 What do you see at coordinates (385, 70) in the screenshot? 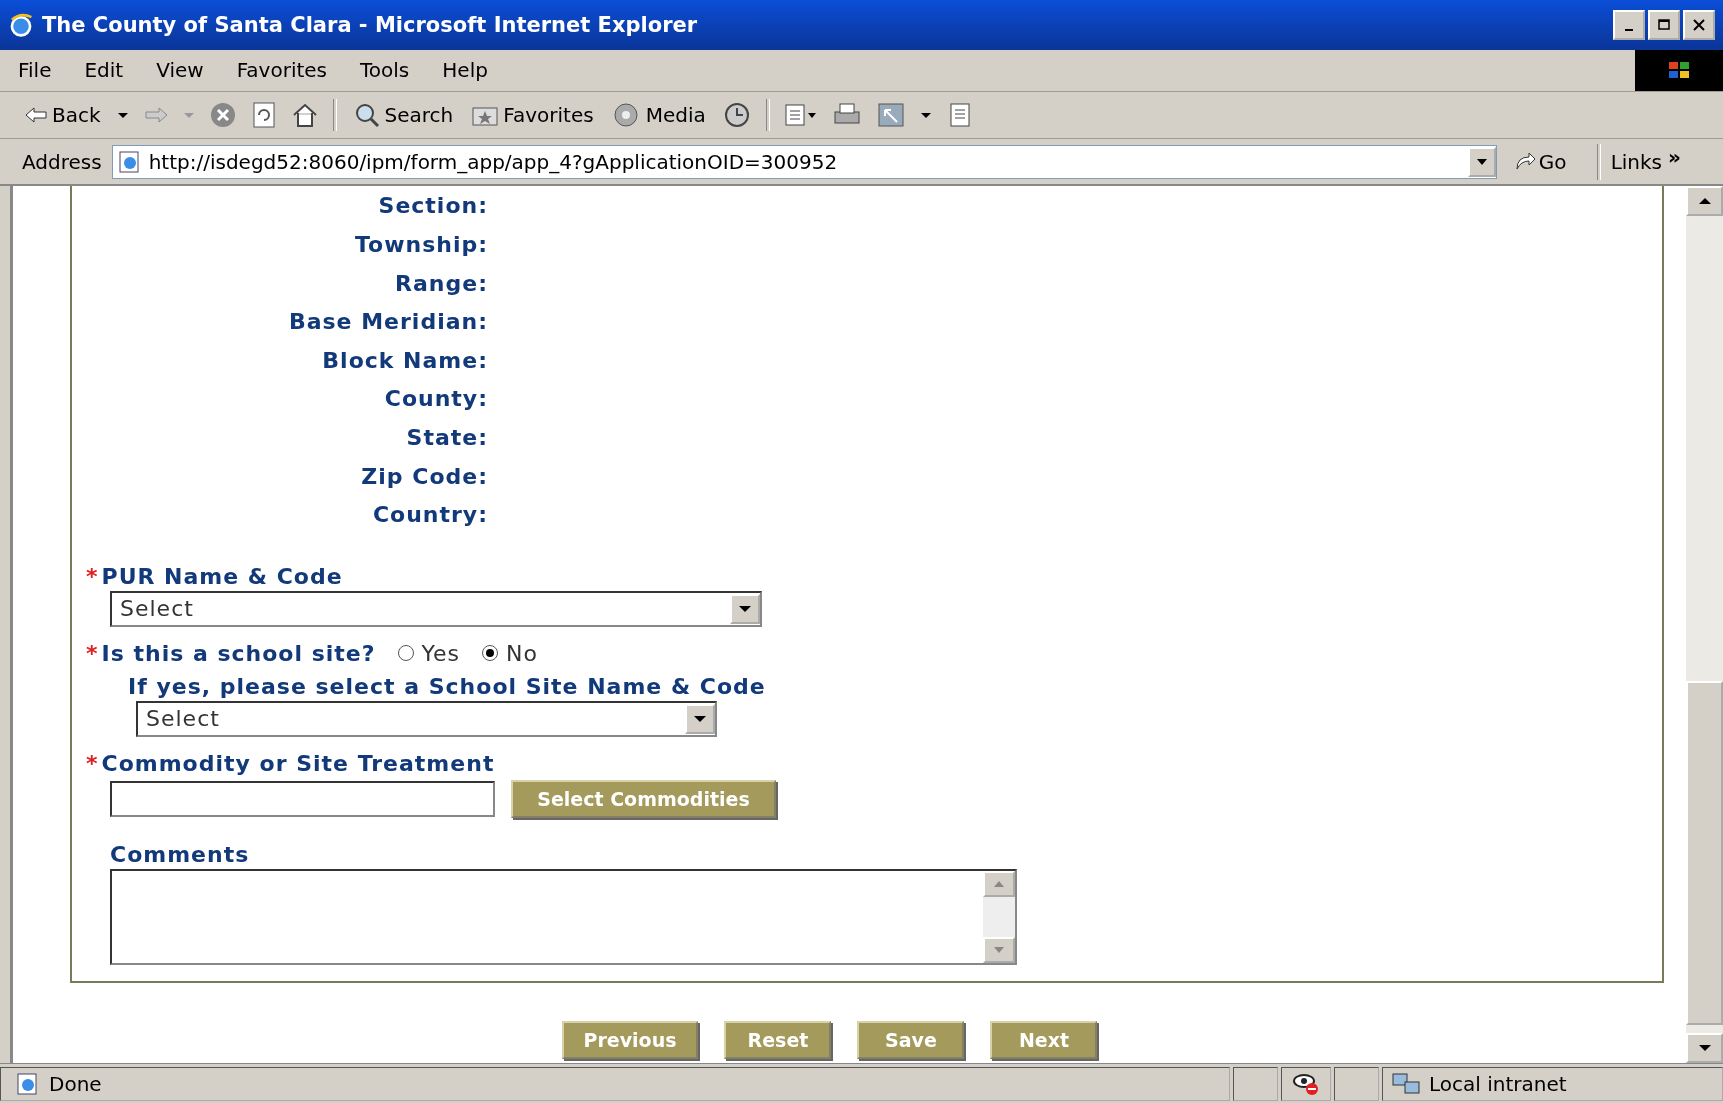
I see `menu-item: Tools` at bounding box center [385, 70].